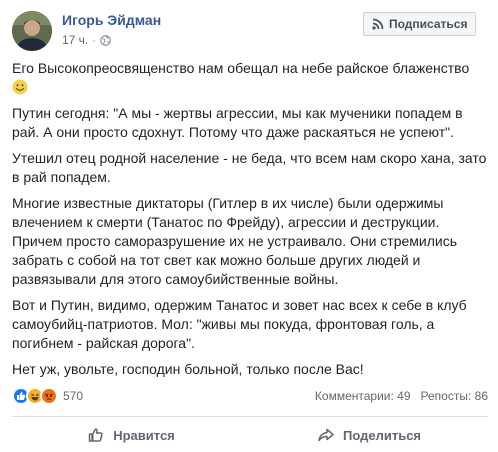  I want to click on like-button: Нравится, so click(131, 435).